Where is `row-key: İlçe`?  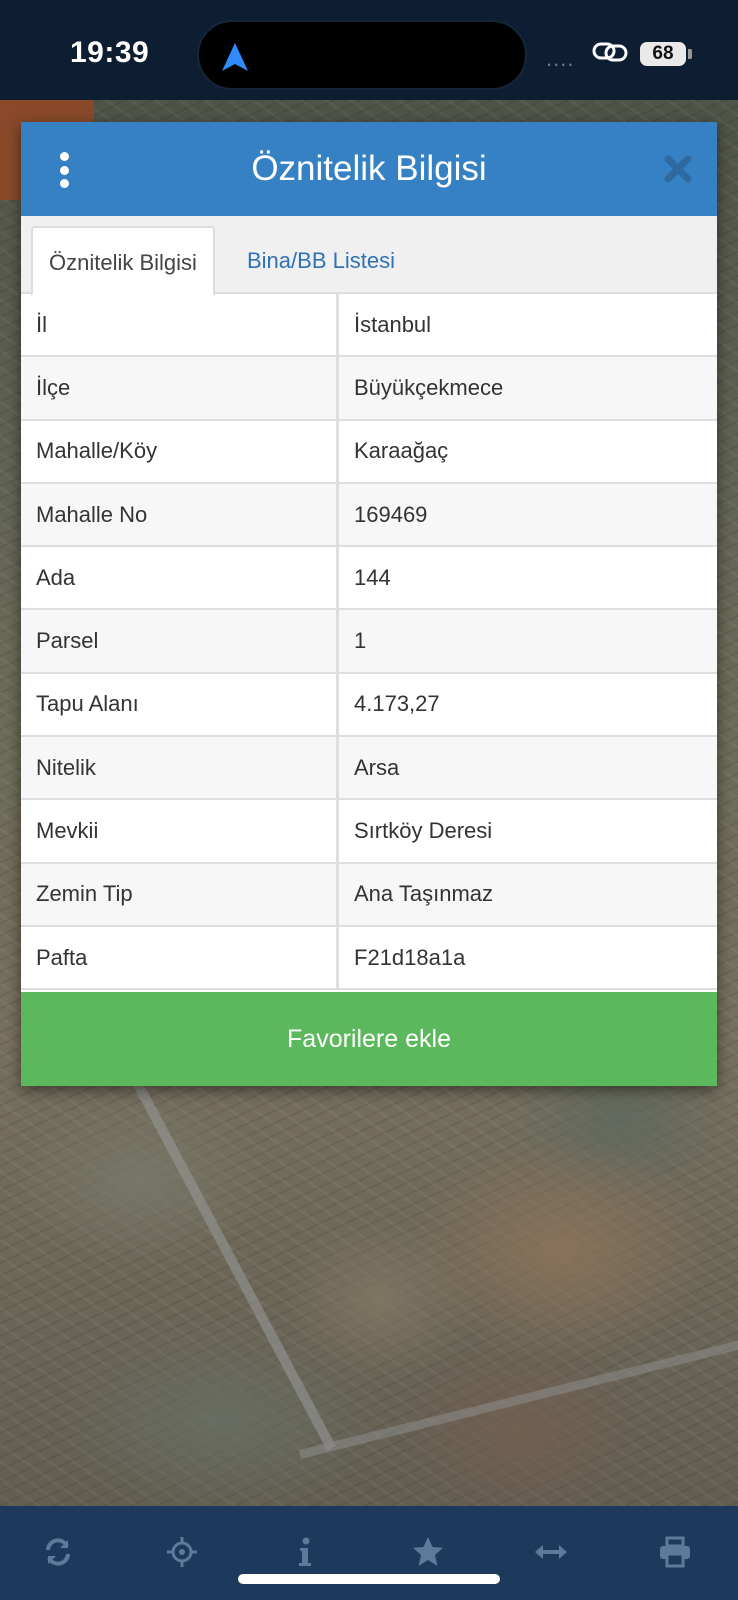 row-key: İlçe is located at coordinates (180, 388).